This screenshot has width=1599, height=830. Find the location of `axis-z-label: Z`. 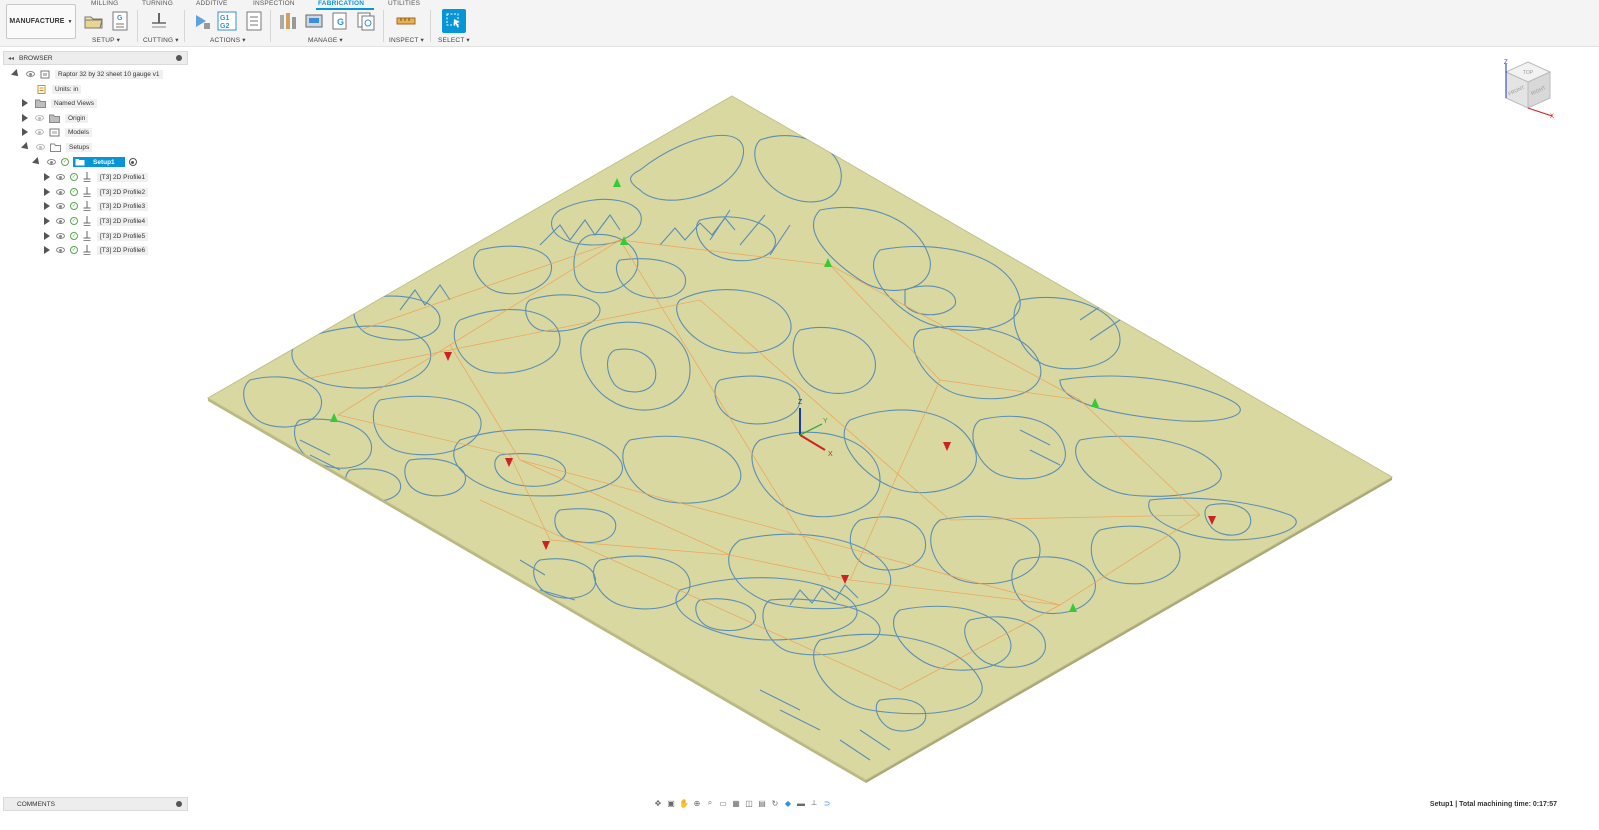

axis-z-label: Z is located at coordinates (800, 402).